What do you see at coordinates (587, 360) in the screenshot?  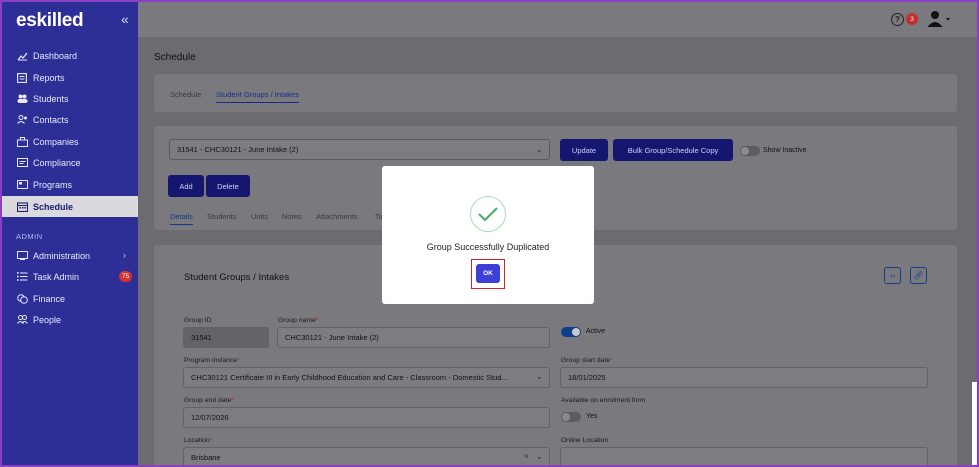 I see `start-date-label: Group start date*` at bounding box center [587, 360].